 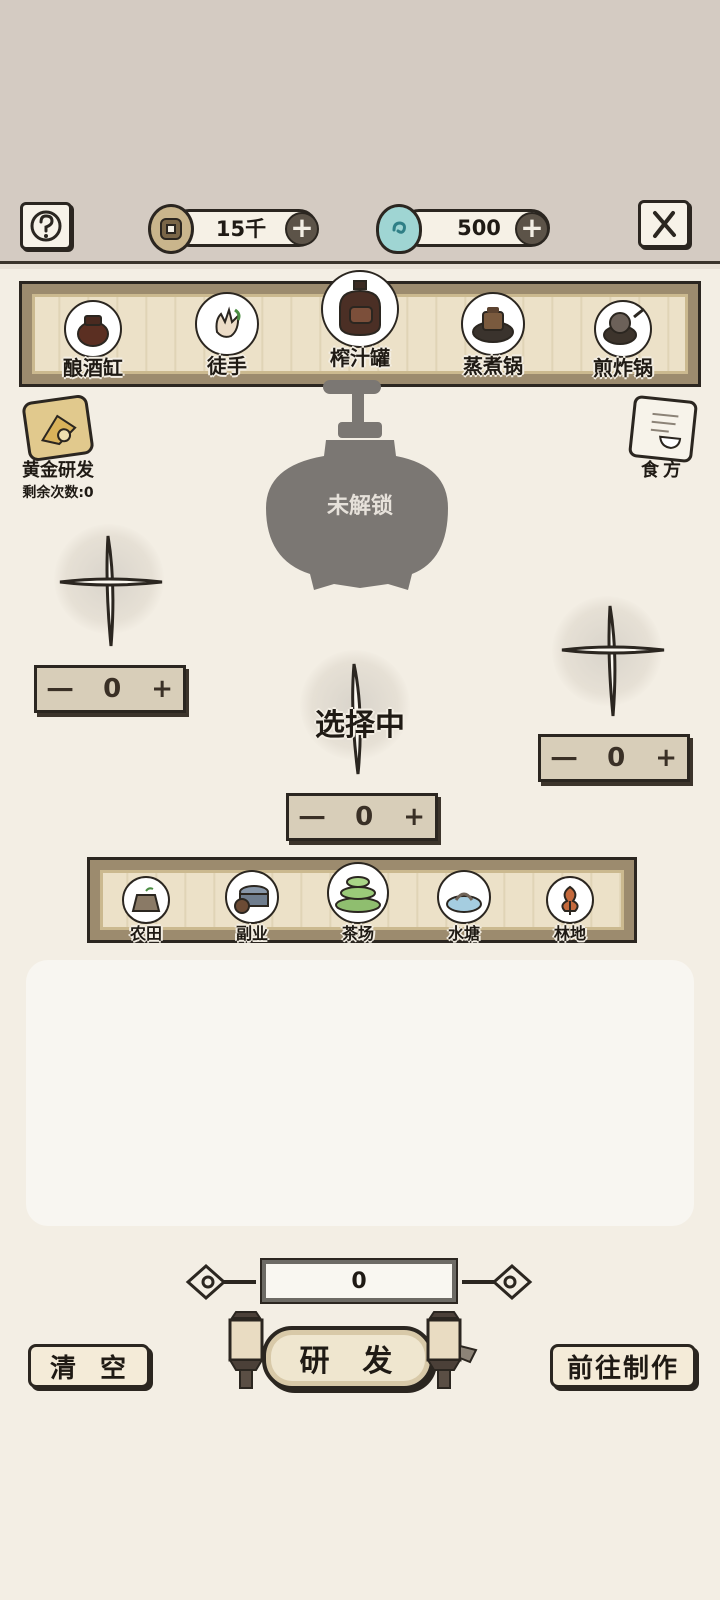 I want to click on slot-3-counter: 一 0 +, so click(x=614, y=758).